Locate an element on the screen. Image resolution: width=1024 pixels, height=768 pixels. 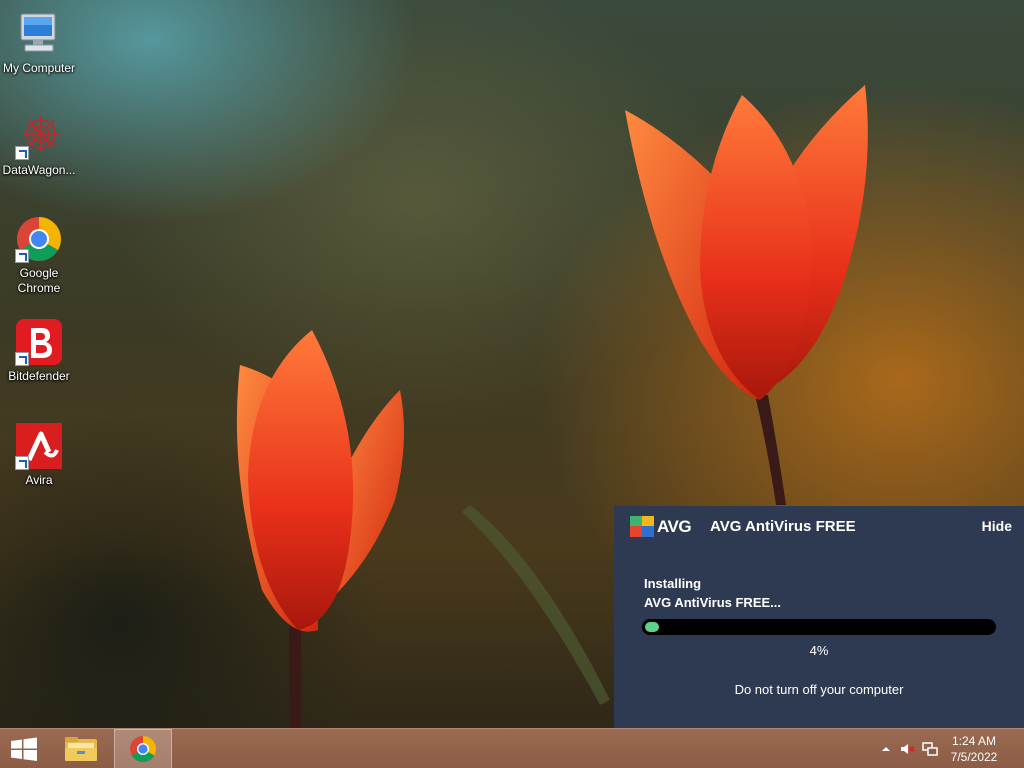
desktop-icon-my-computer: My Computer is located at coordinates (39, 43).